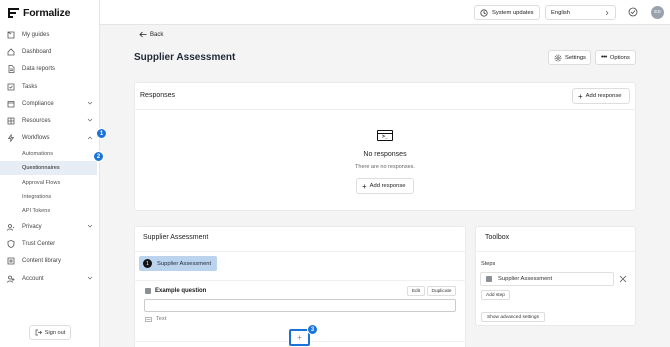  What do you see at coordinates (48, 168) in the screenshot?
I see `sidebar-subitem-questionnaires: Questionnaires` at bounding box center [48, 168].